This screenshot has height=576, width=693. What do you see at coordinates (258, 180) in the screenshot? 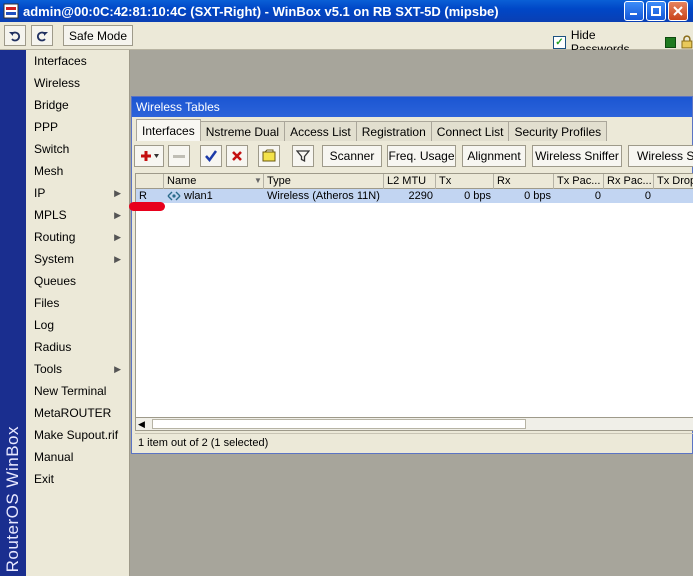
I see `sort-arrow-icon: ▼` at bounding box center [258, 180].